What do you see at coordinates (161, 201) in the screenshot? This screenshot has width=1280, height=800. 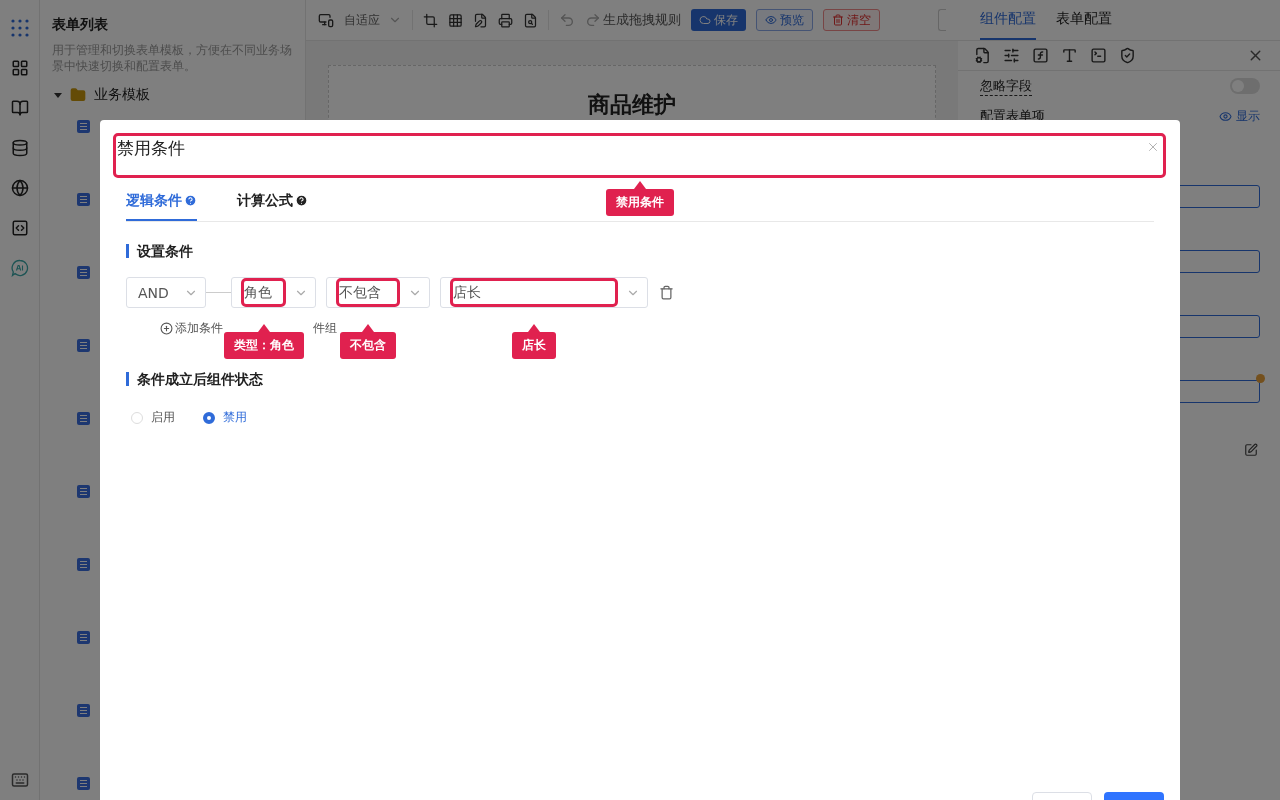 I see `dialog-tab: 逻辑条件` at bounding box center [161, 201].